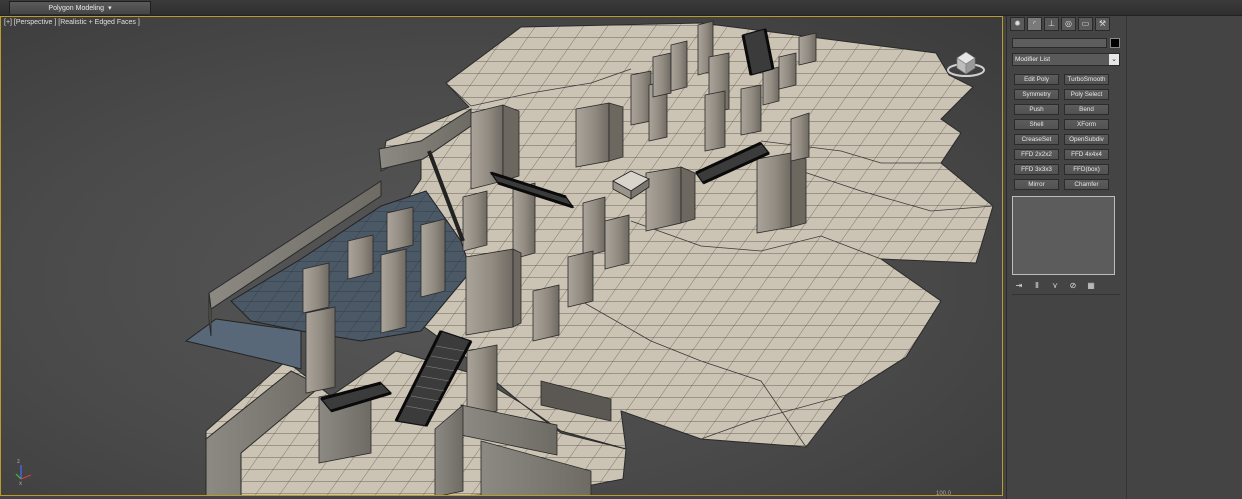 The height and width of the screenshot is (499, 1242). Describe the element at coordinates (1085, 24) in the screenshot. I see `display-icon: ▭` at that location.